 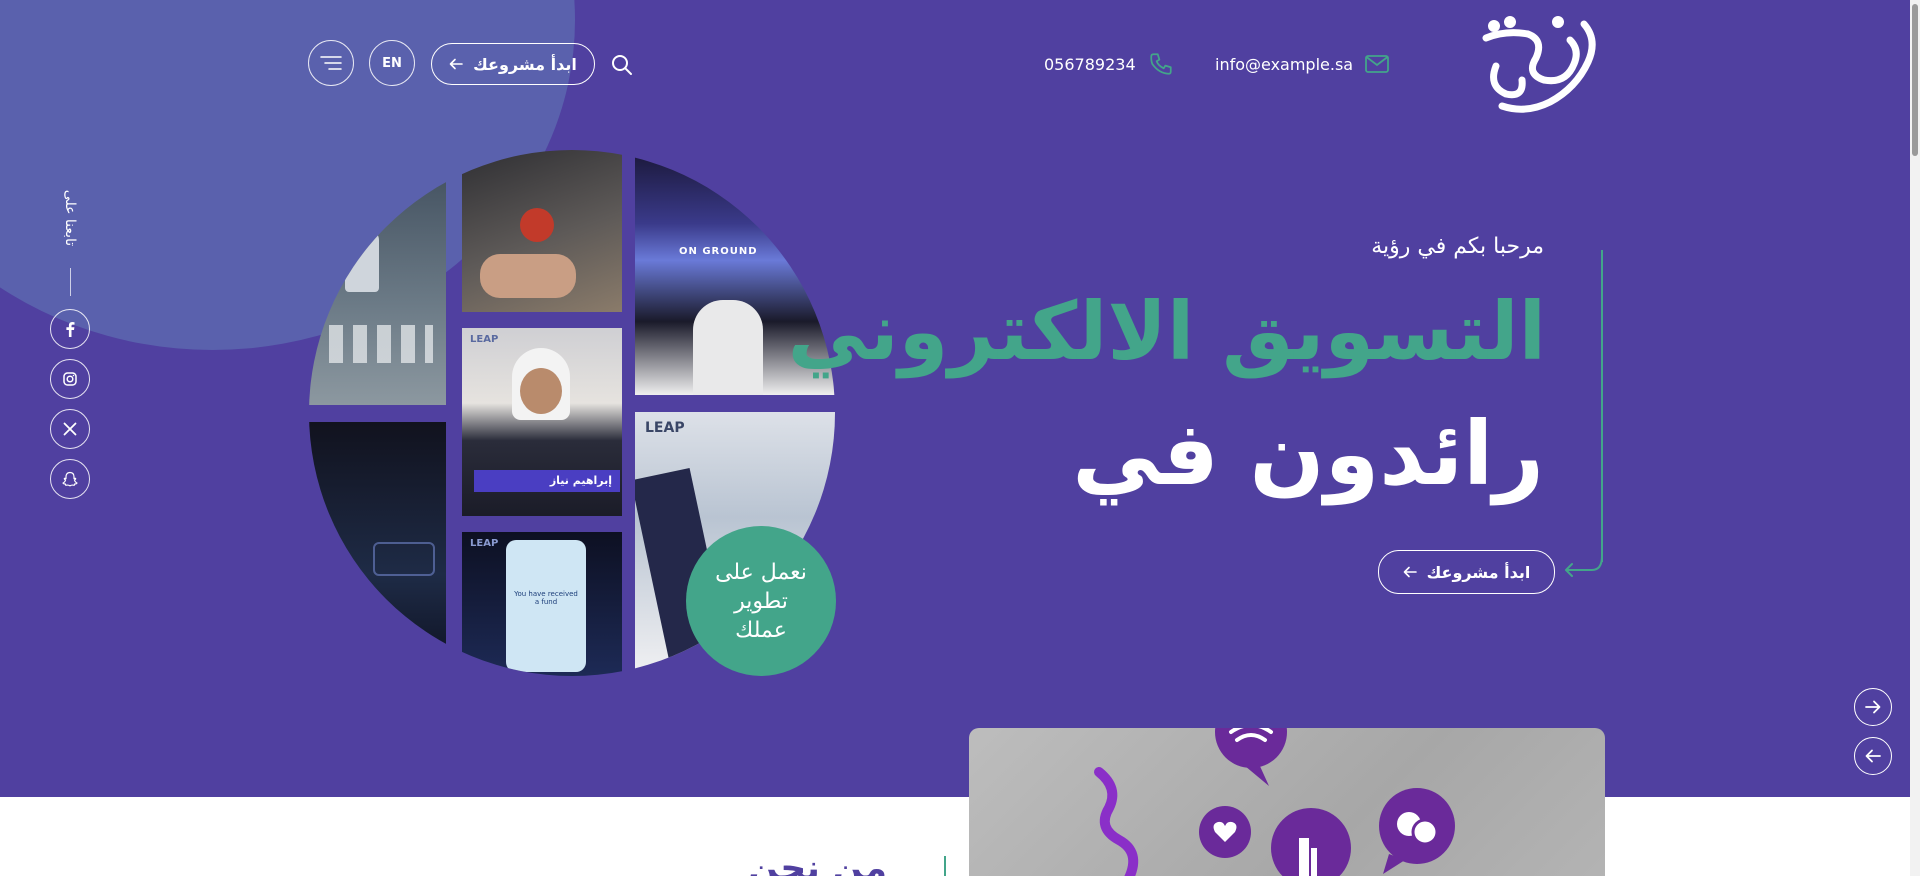 I want to click on scrollbar-thumb, so click(x=1915, y=80).